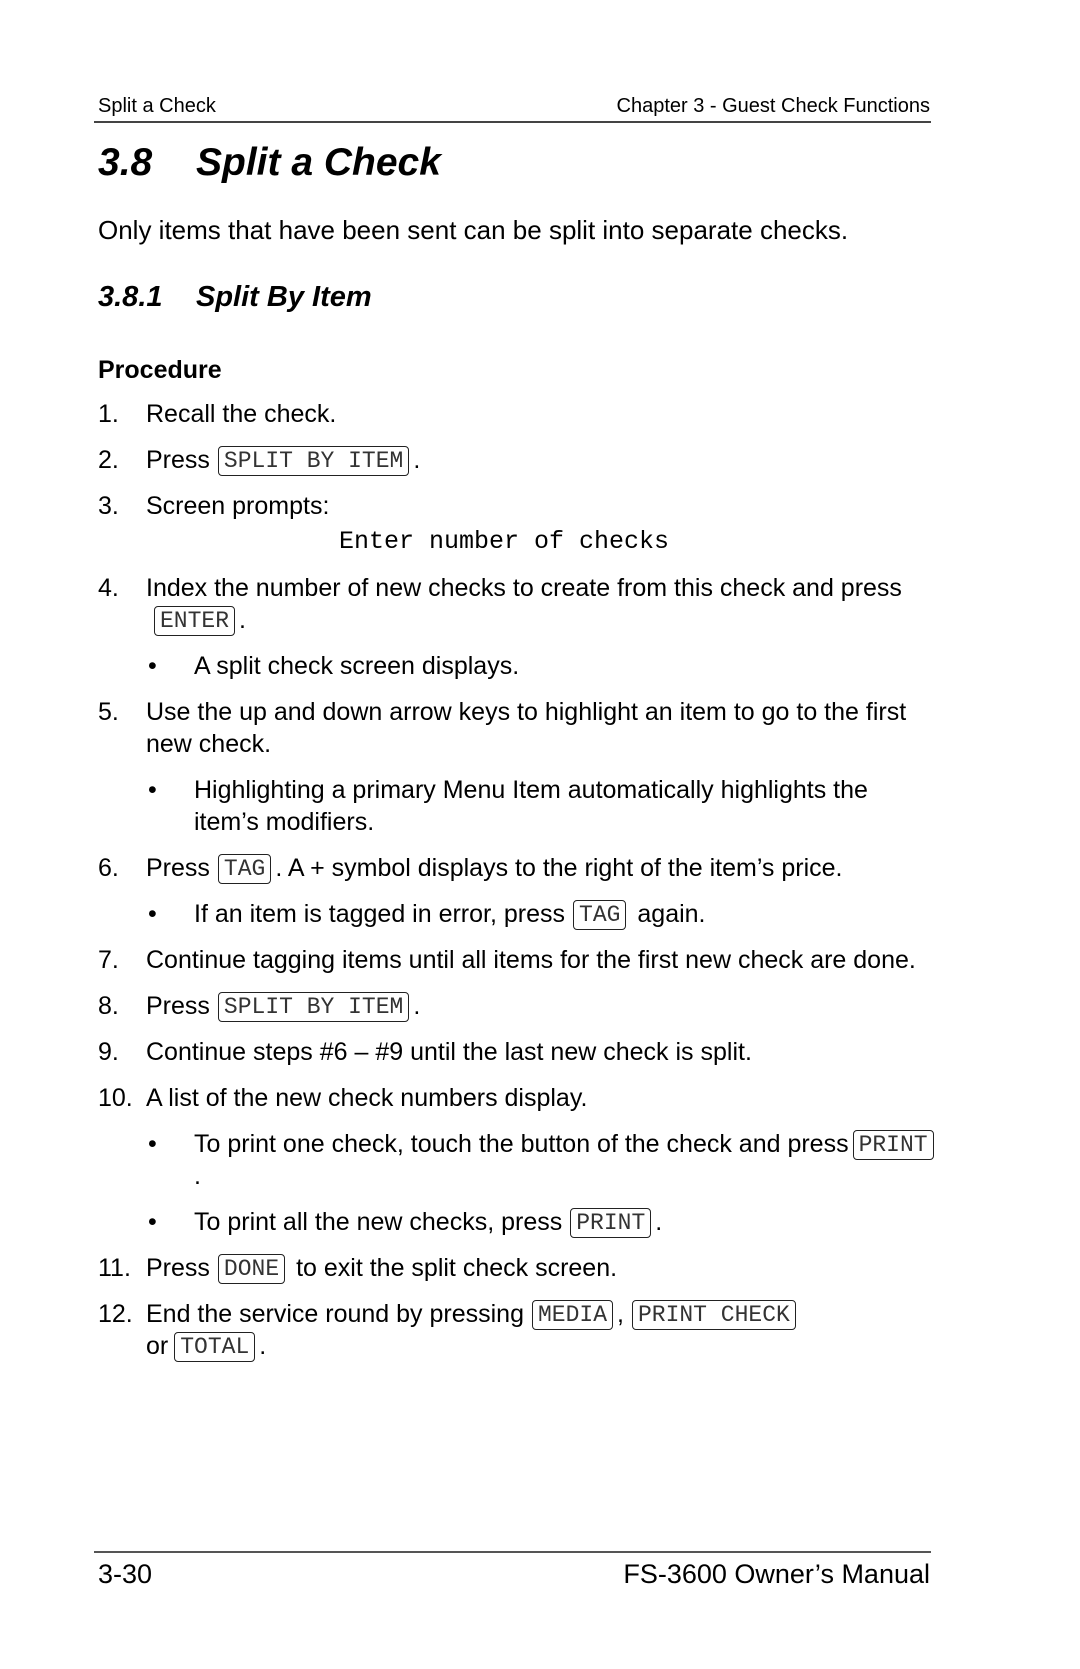 Image resolution: width=1080 pixels, height=1669 pixels. I want to click on step-number: 10., so click(115, 1098).